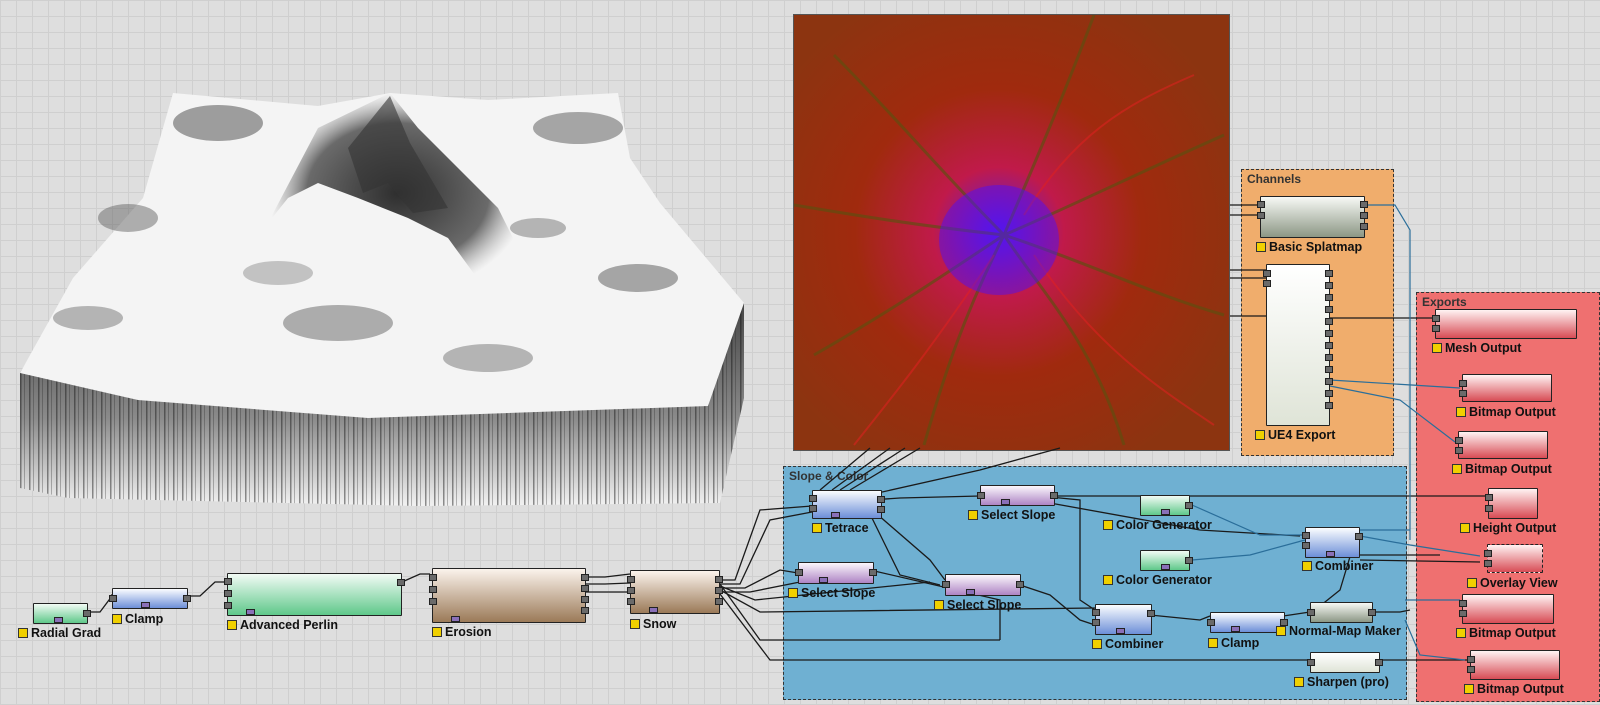 Image resolution: width=1600 pixels, height=705 pixels. I want to click on node-advanced-perlin, so click(314, 594).